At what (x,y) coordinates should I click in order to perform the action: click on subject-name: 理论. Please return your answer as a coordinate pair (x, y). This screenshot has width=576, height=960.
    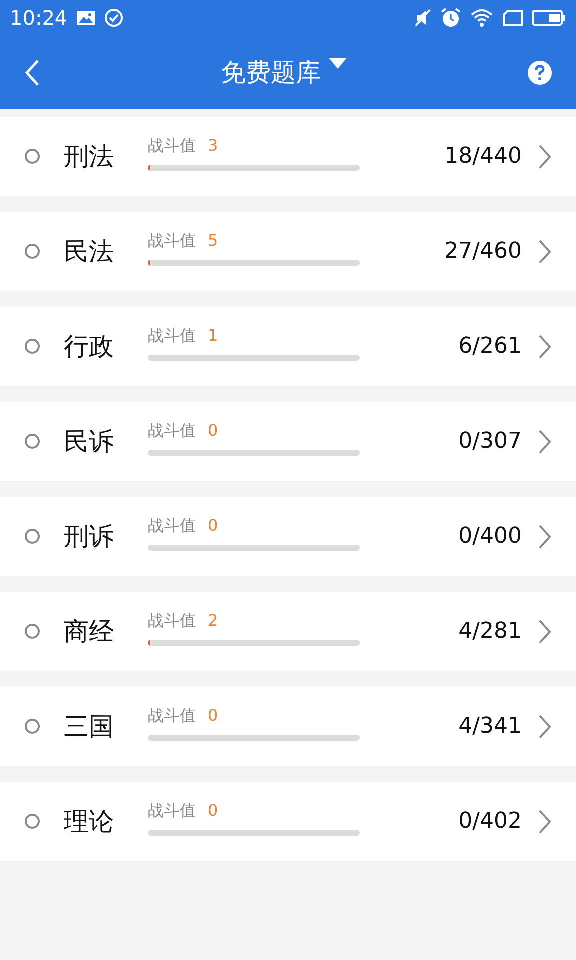
    Looking at the image, I should click on (89, 822).